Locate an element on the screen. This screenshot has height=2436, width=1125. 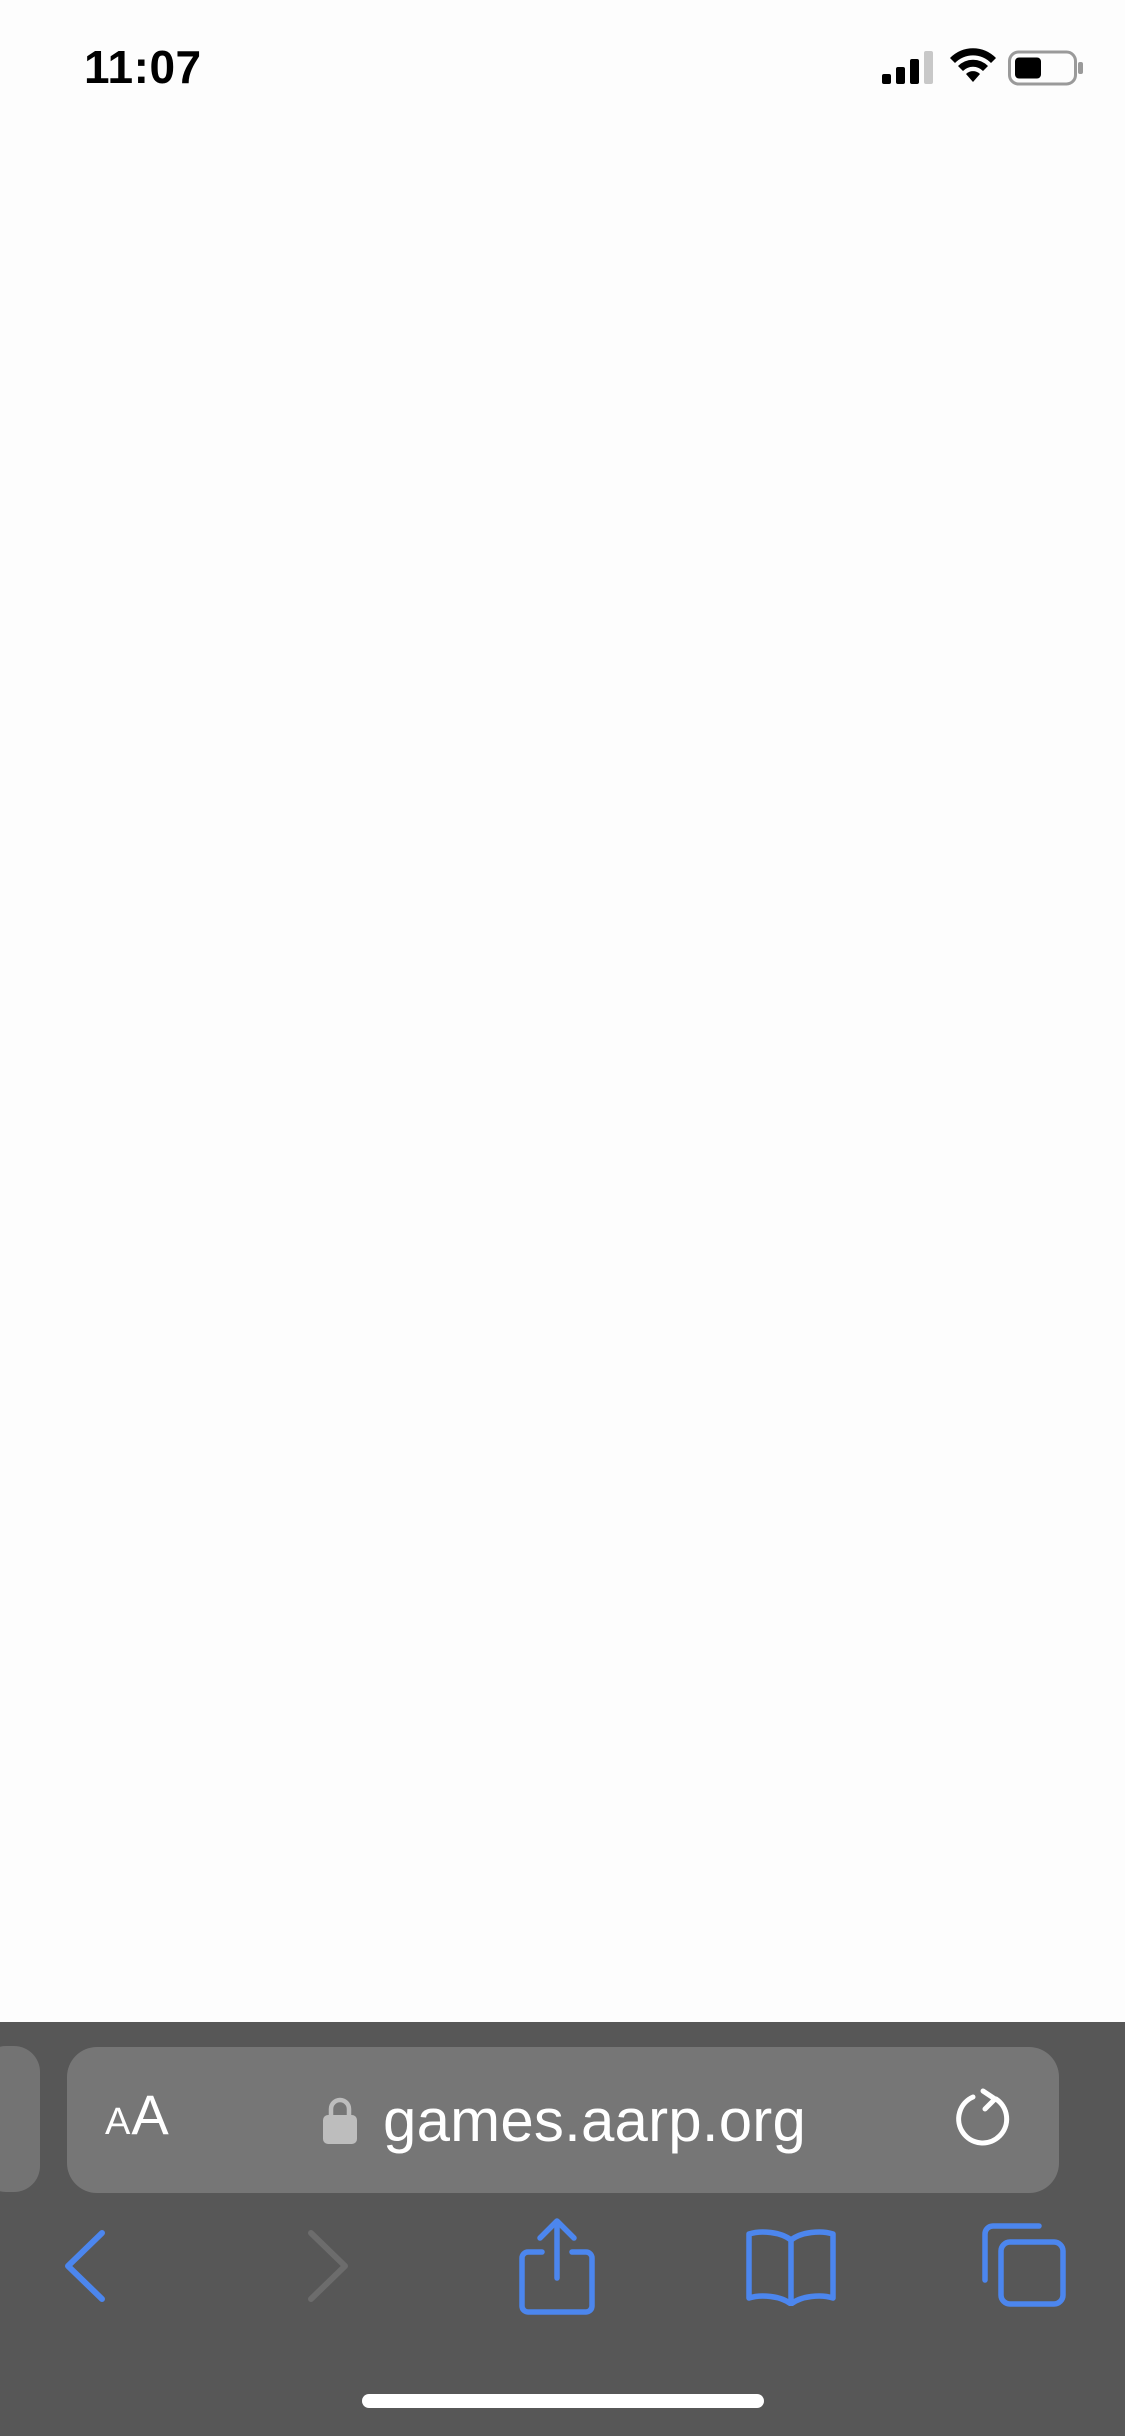
forward-button is located at coordinates (328, 2266).